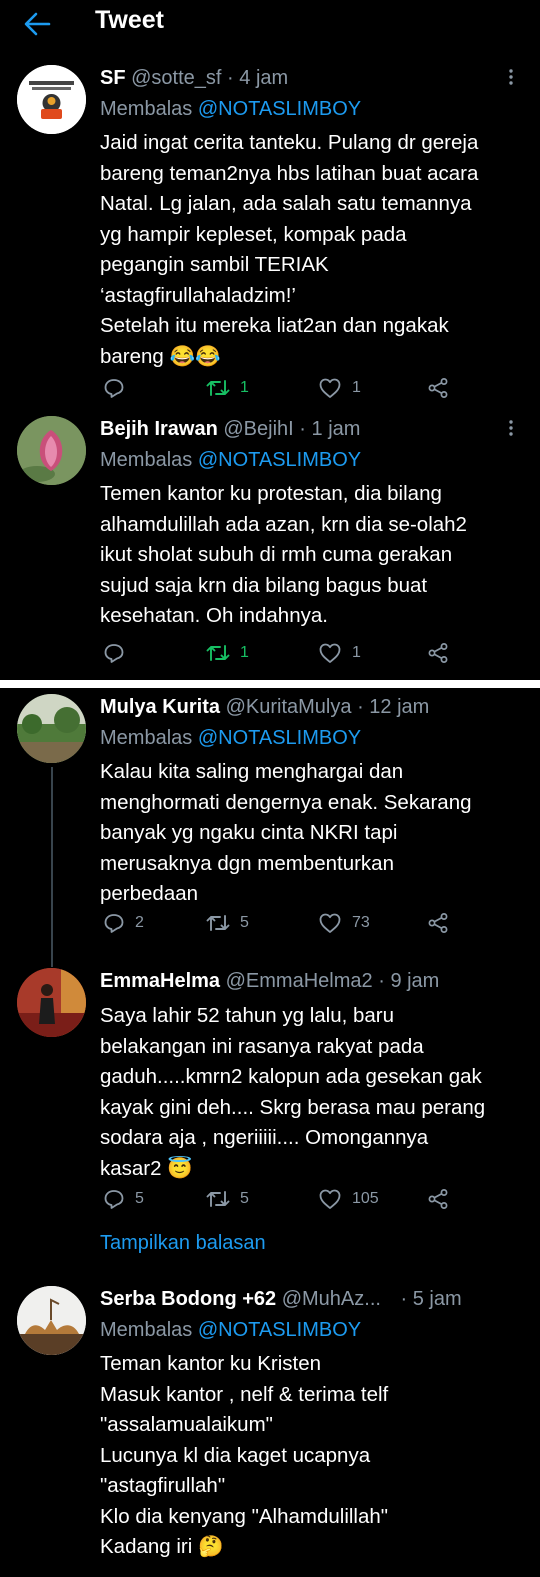 Image resolution: width=540 pixels, height=1577 pixels. I want to click on sculpture-photo-icon, so click(51, 1320).